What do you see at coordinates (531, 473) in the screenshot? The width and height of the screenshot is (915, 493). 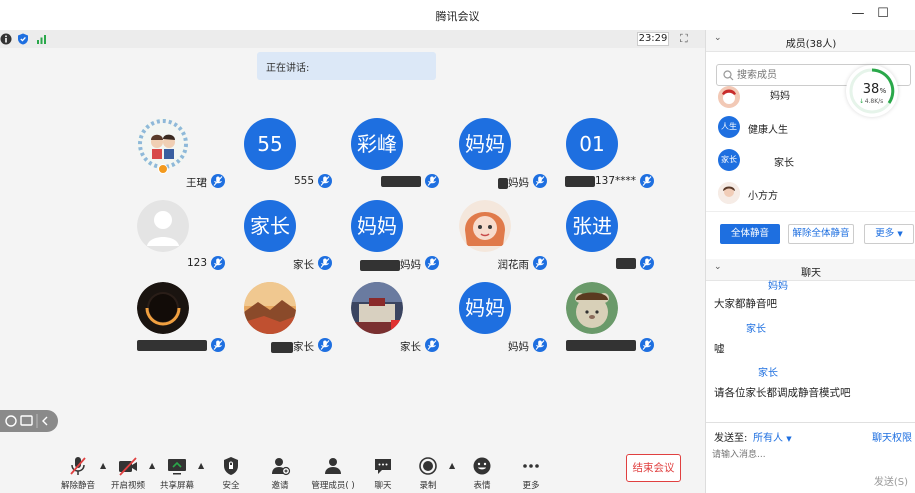 I see `more-button: 更多` at bounding box center [531, 473].